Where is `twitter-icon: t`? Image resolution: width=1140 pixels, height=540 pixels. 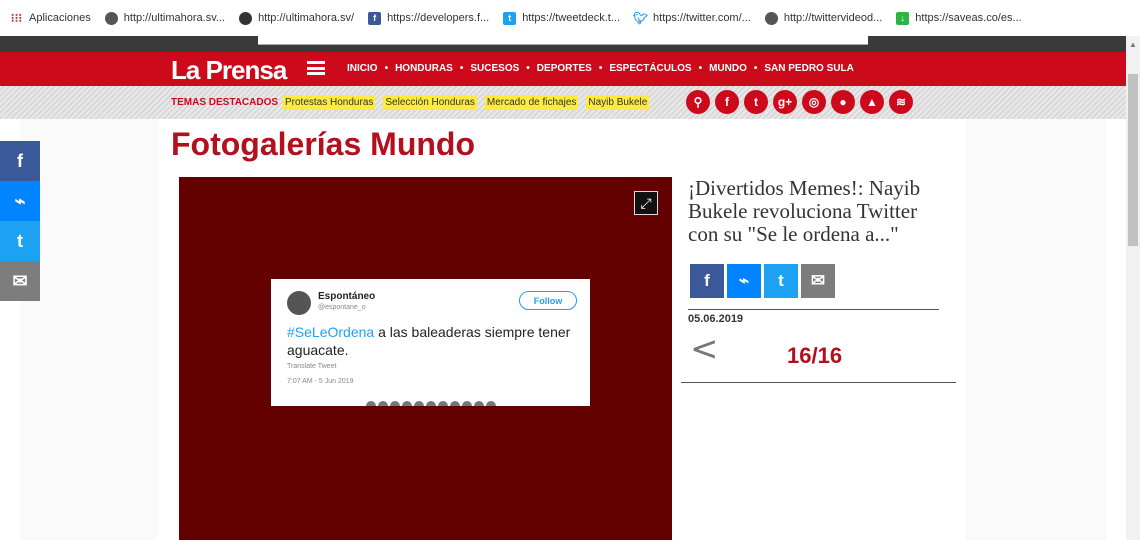 twitter-icon: t is located at coordinates (756, 102).